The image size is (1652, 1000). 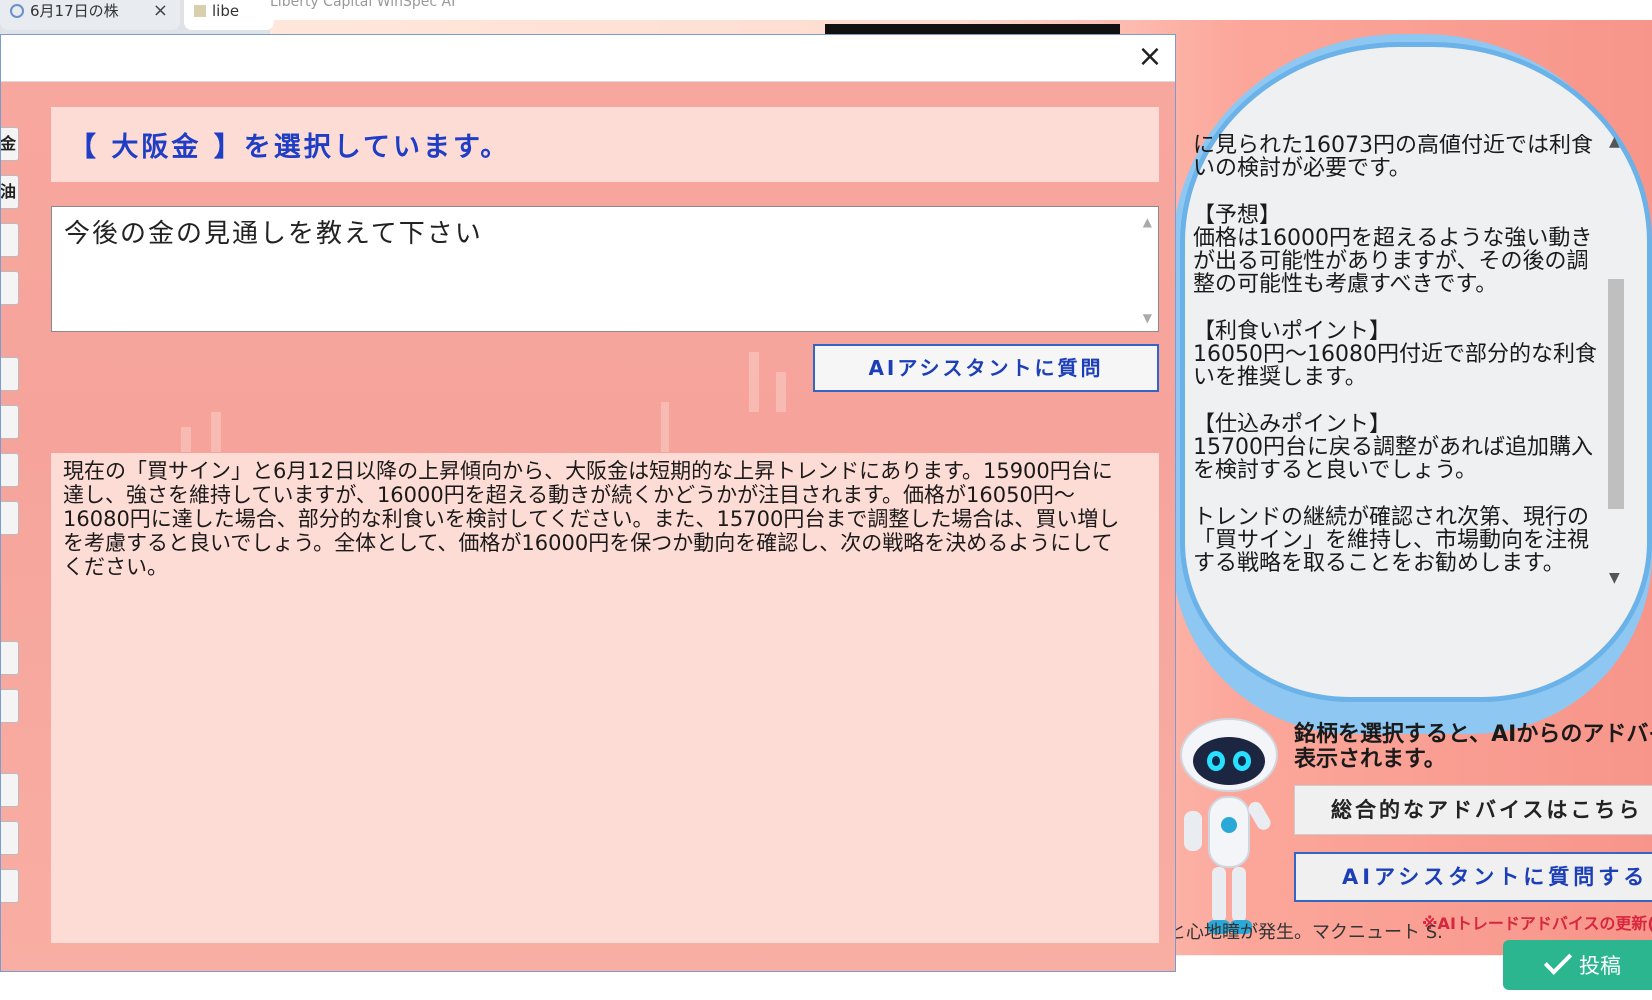 I want to click on question-input: 今後の金の見通しを教えて下さい ▲ ▼, so click(x=605, y=269).